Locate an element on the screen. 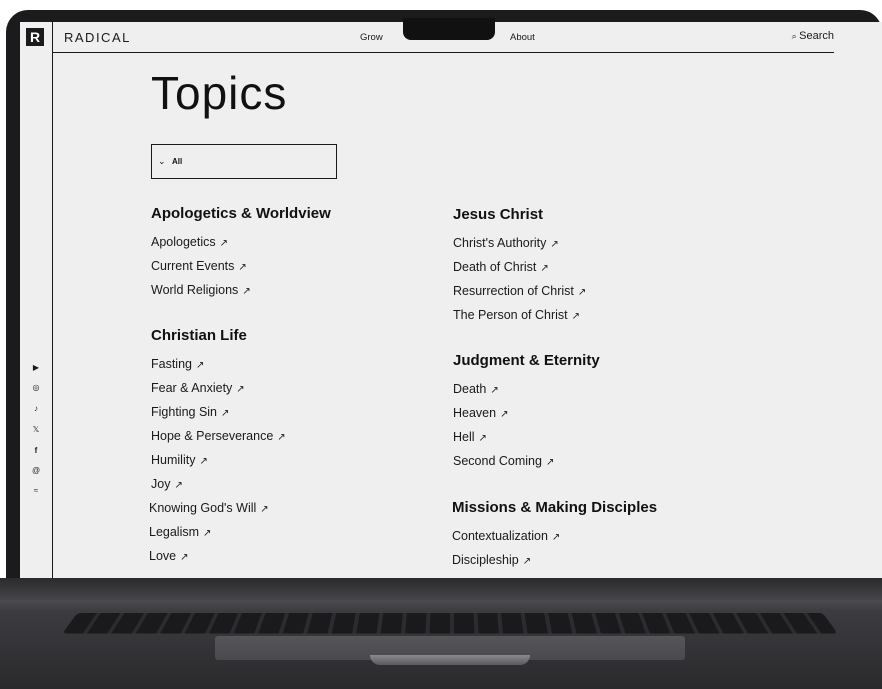 Image resolution: width=882 pixels, height=689 pixels. topic-link: World Religions ↗ is located at coordinates (201, 290).